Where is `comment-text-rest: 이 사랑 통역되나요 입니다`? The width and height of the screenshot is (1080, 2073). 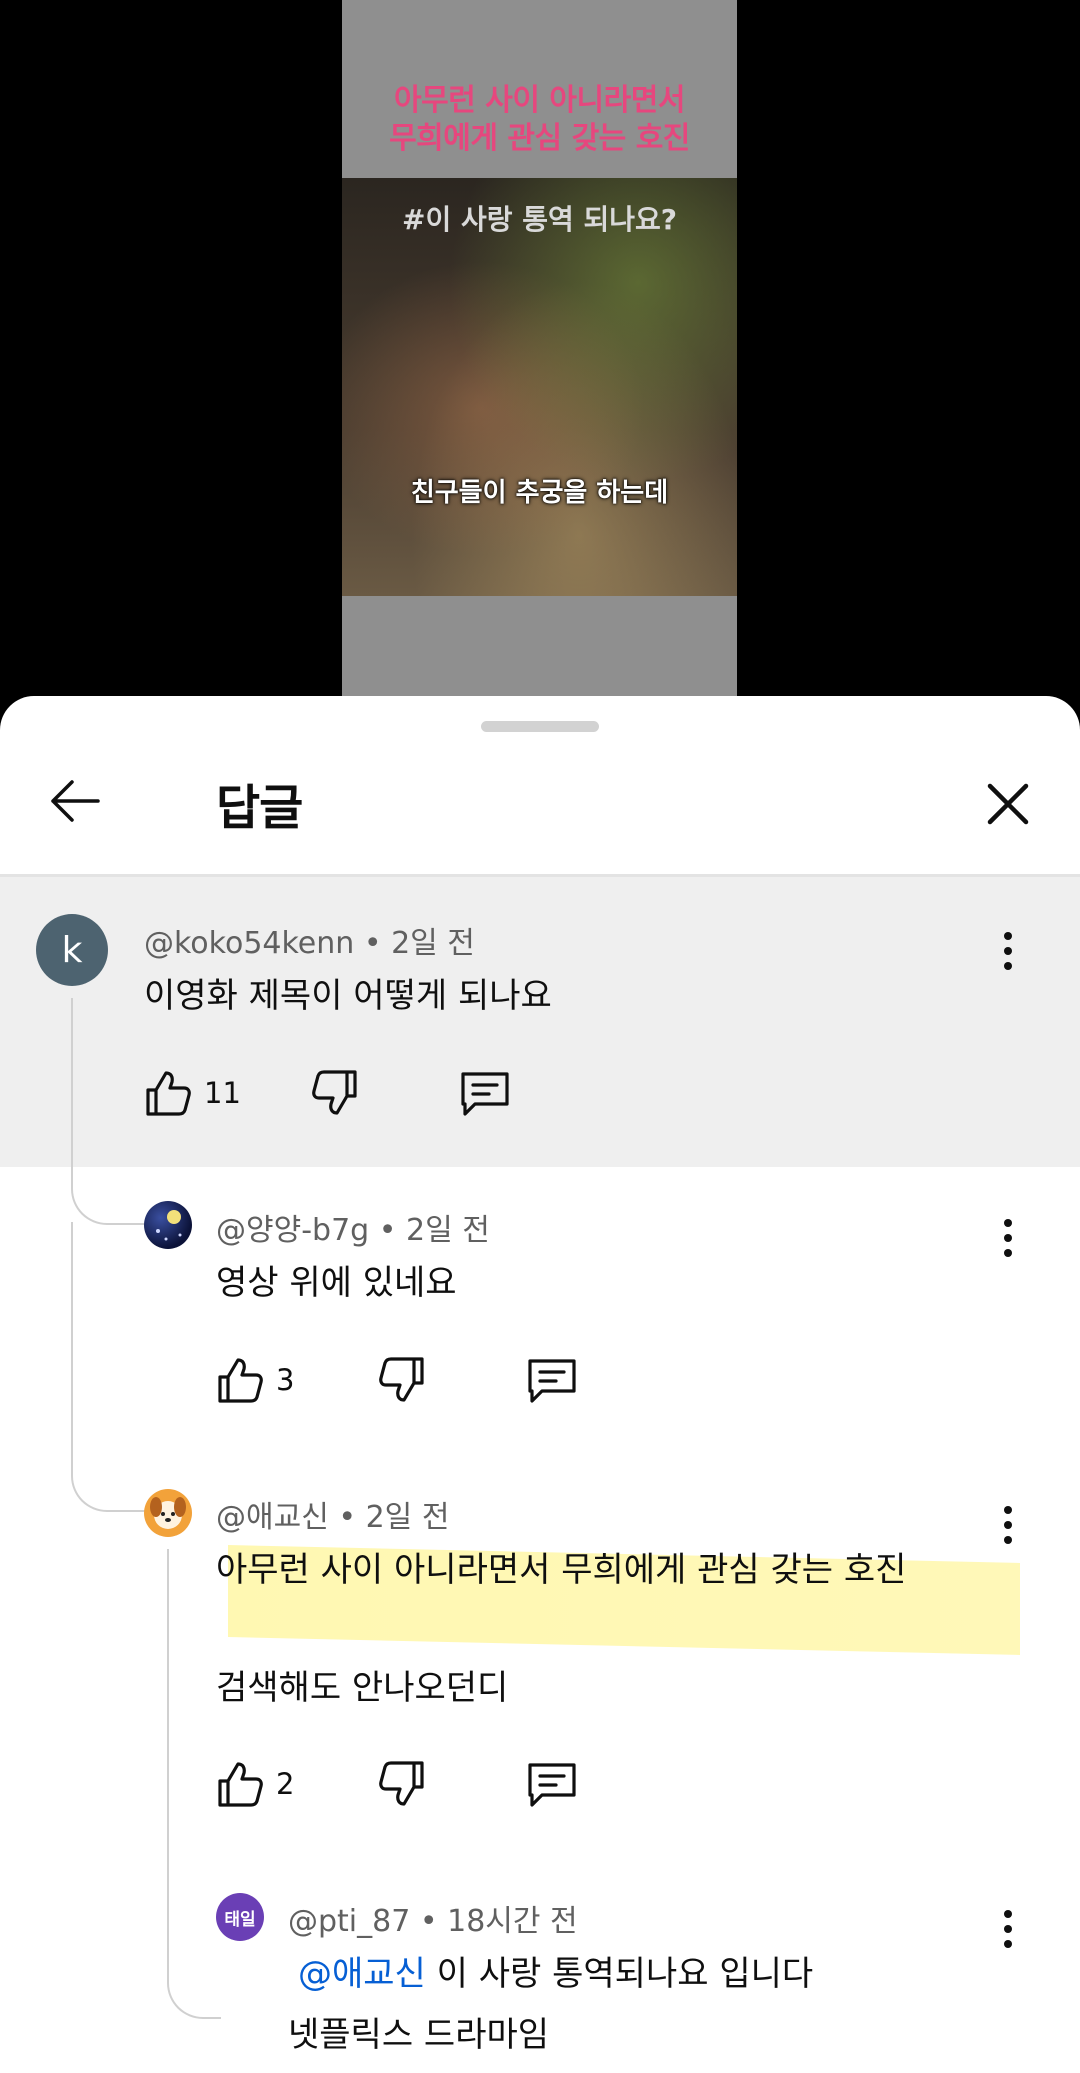
comment-text-rest: 이 사랑 통역되나요 입니다 is located at coordinates (619, 1974).